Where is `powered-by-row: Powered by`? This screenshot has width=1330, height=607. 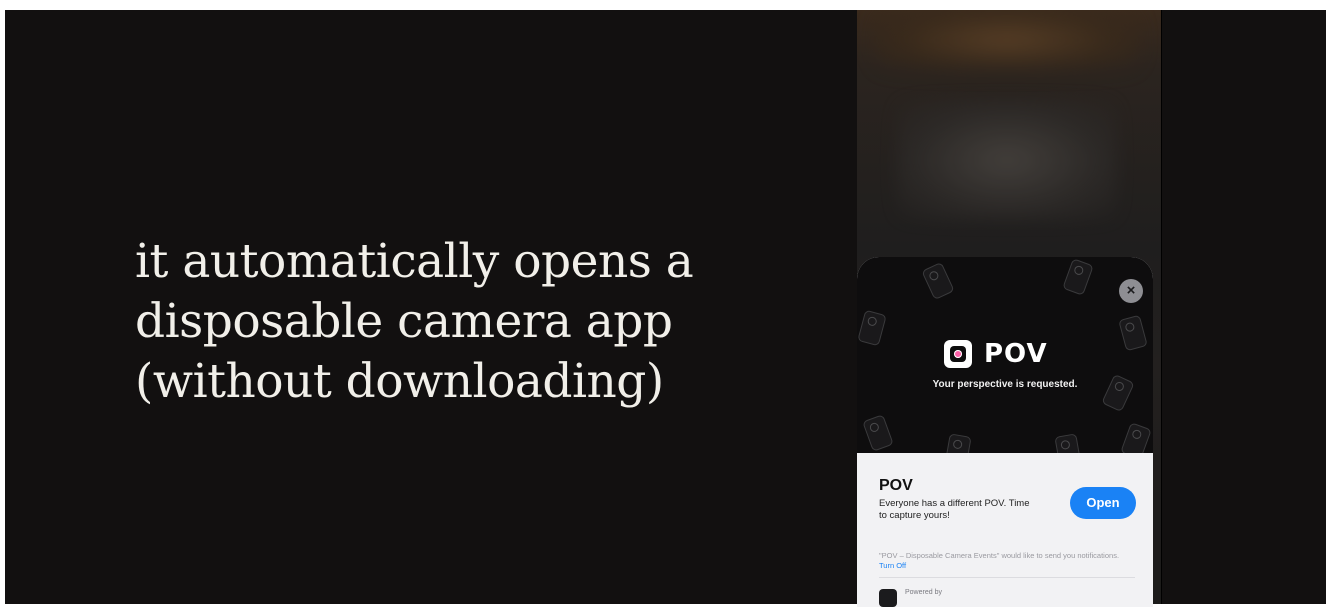
powered-by-row: Powered by is located at coordinates (910, 598).